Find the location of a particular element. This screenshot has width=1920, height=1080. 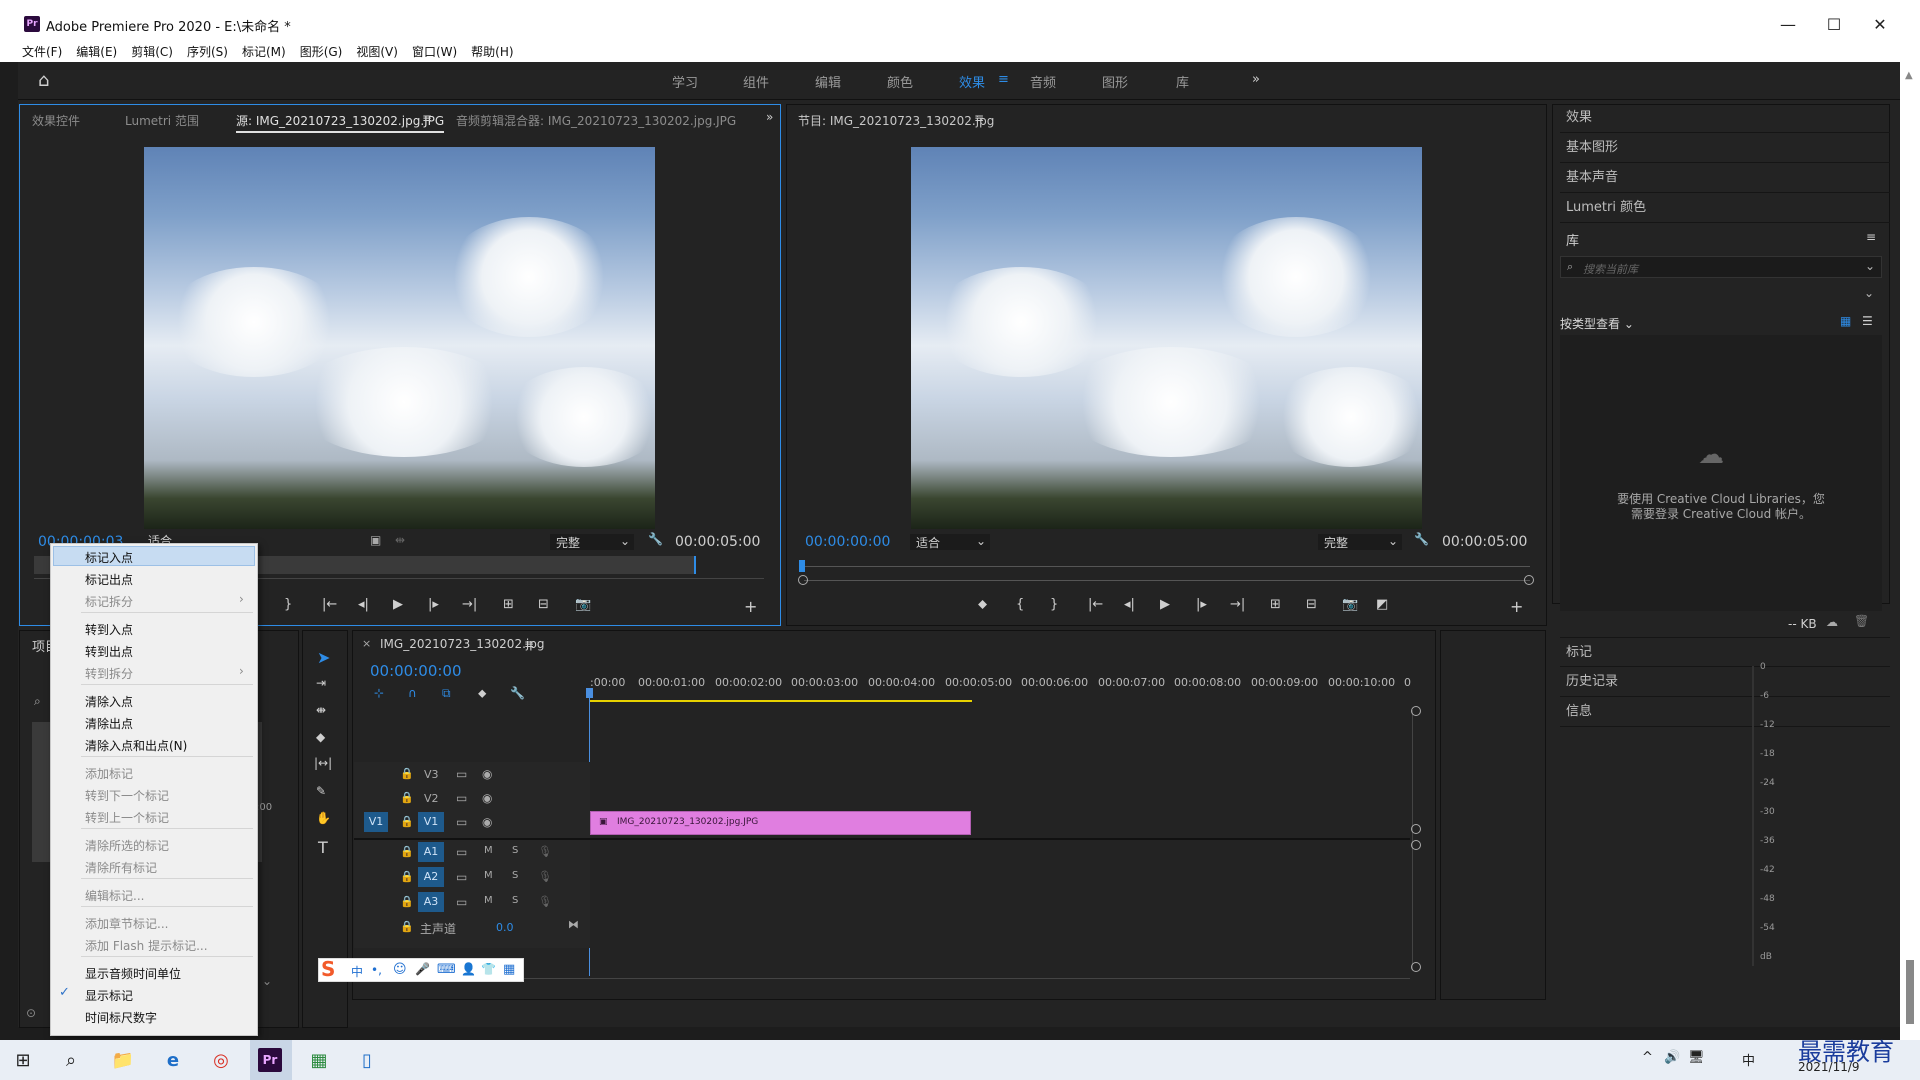

grid-view-icon: ▦ is located at coordinates (1845, 321).